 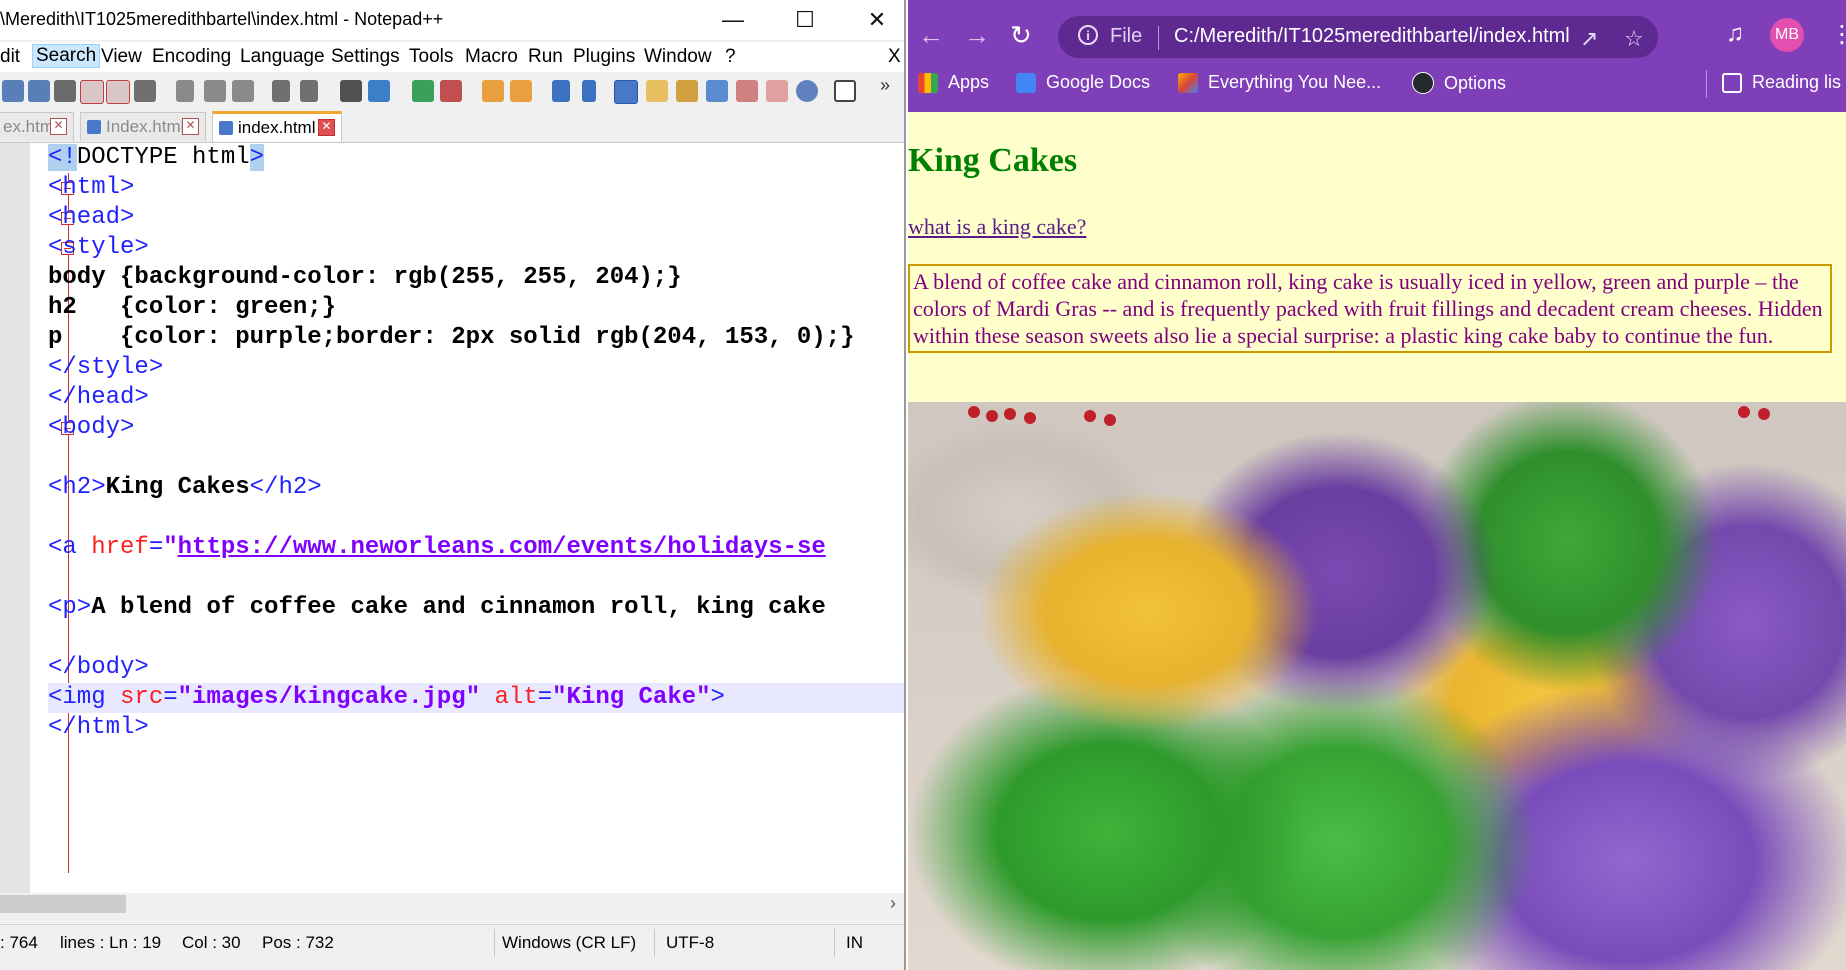 I want to click on code-token: "King Cake", so click(x=631, y=697).